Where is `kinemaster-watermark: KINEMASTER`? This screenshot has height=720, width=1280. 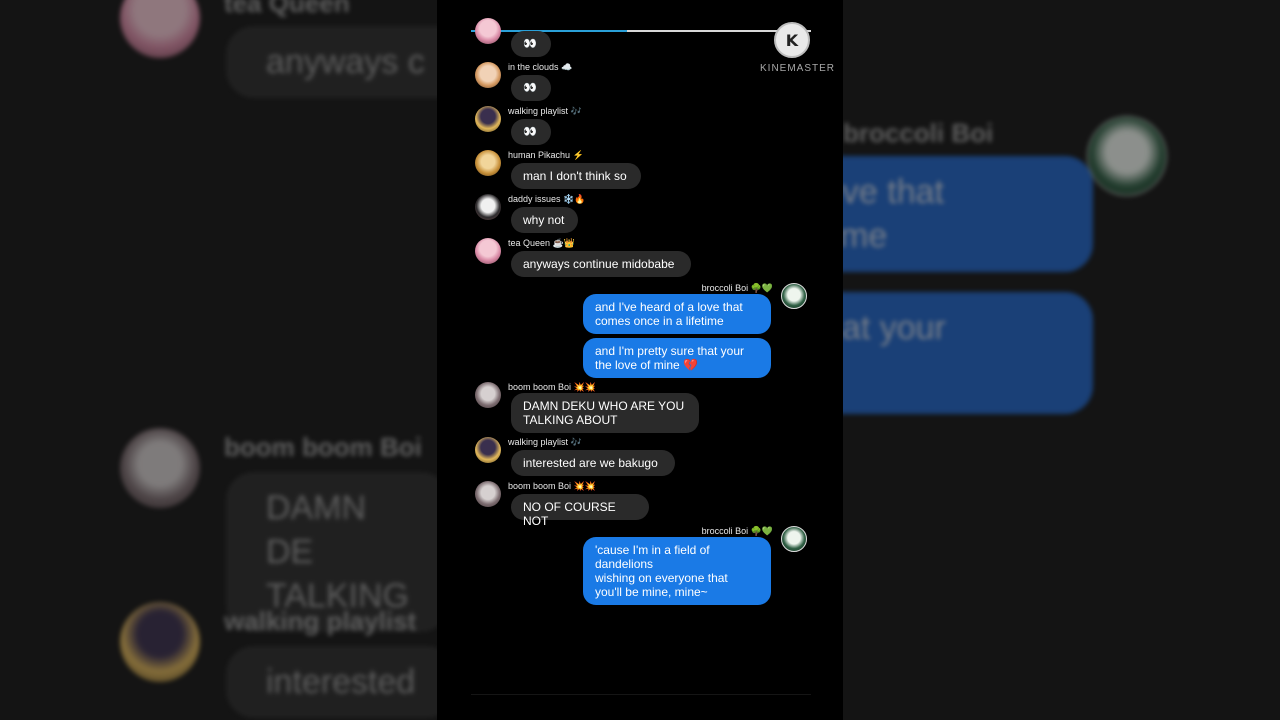 kinemaster-watermark: KINEMASTER is located at coordinates (798, 68).